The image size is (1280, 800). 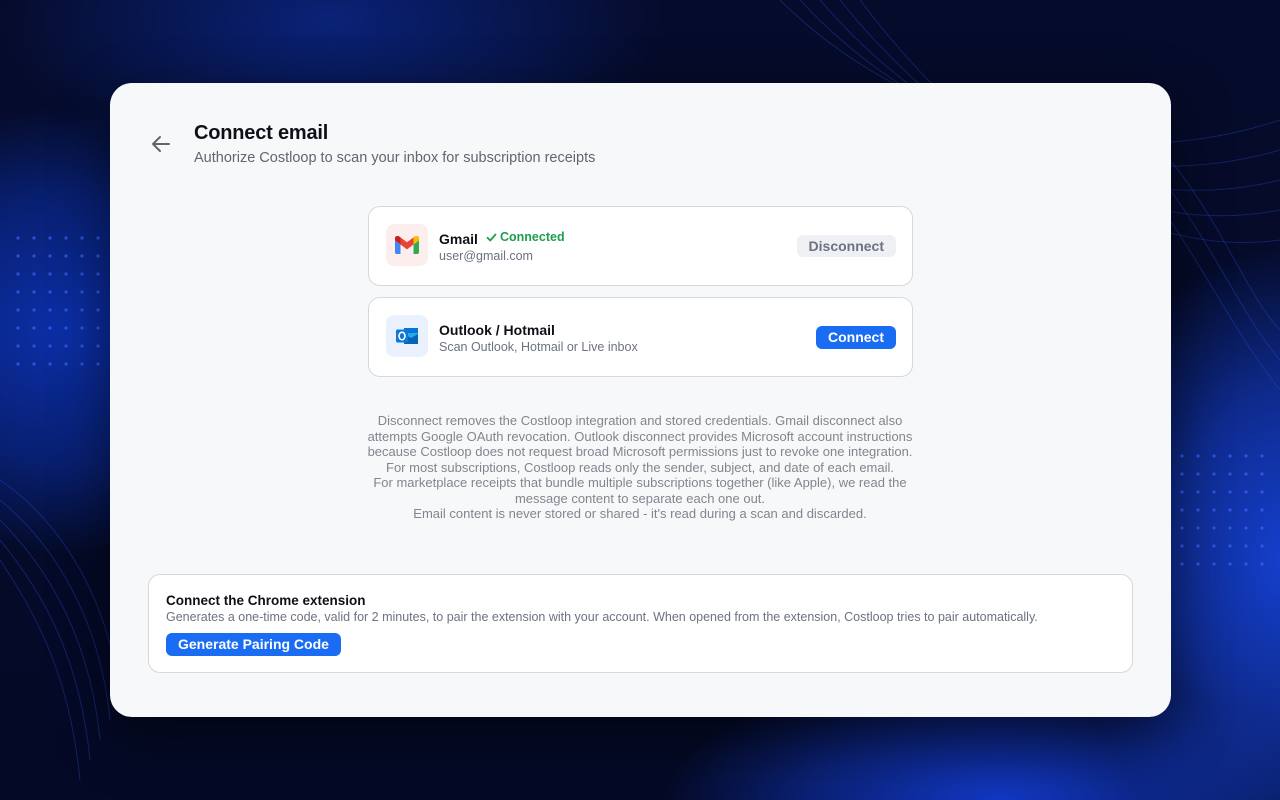 What do you see at coordinates (486, 256) in the screenshot?
I see `connected-account-email: user@gmail.com` at bounding box center [486, 256].